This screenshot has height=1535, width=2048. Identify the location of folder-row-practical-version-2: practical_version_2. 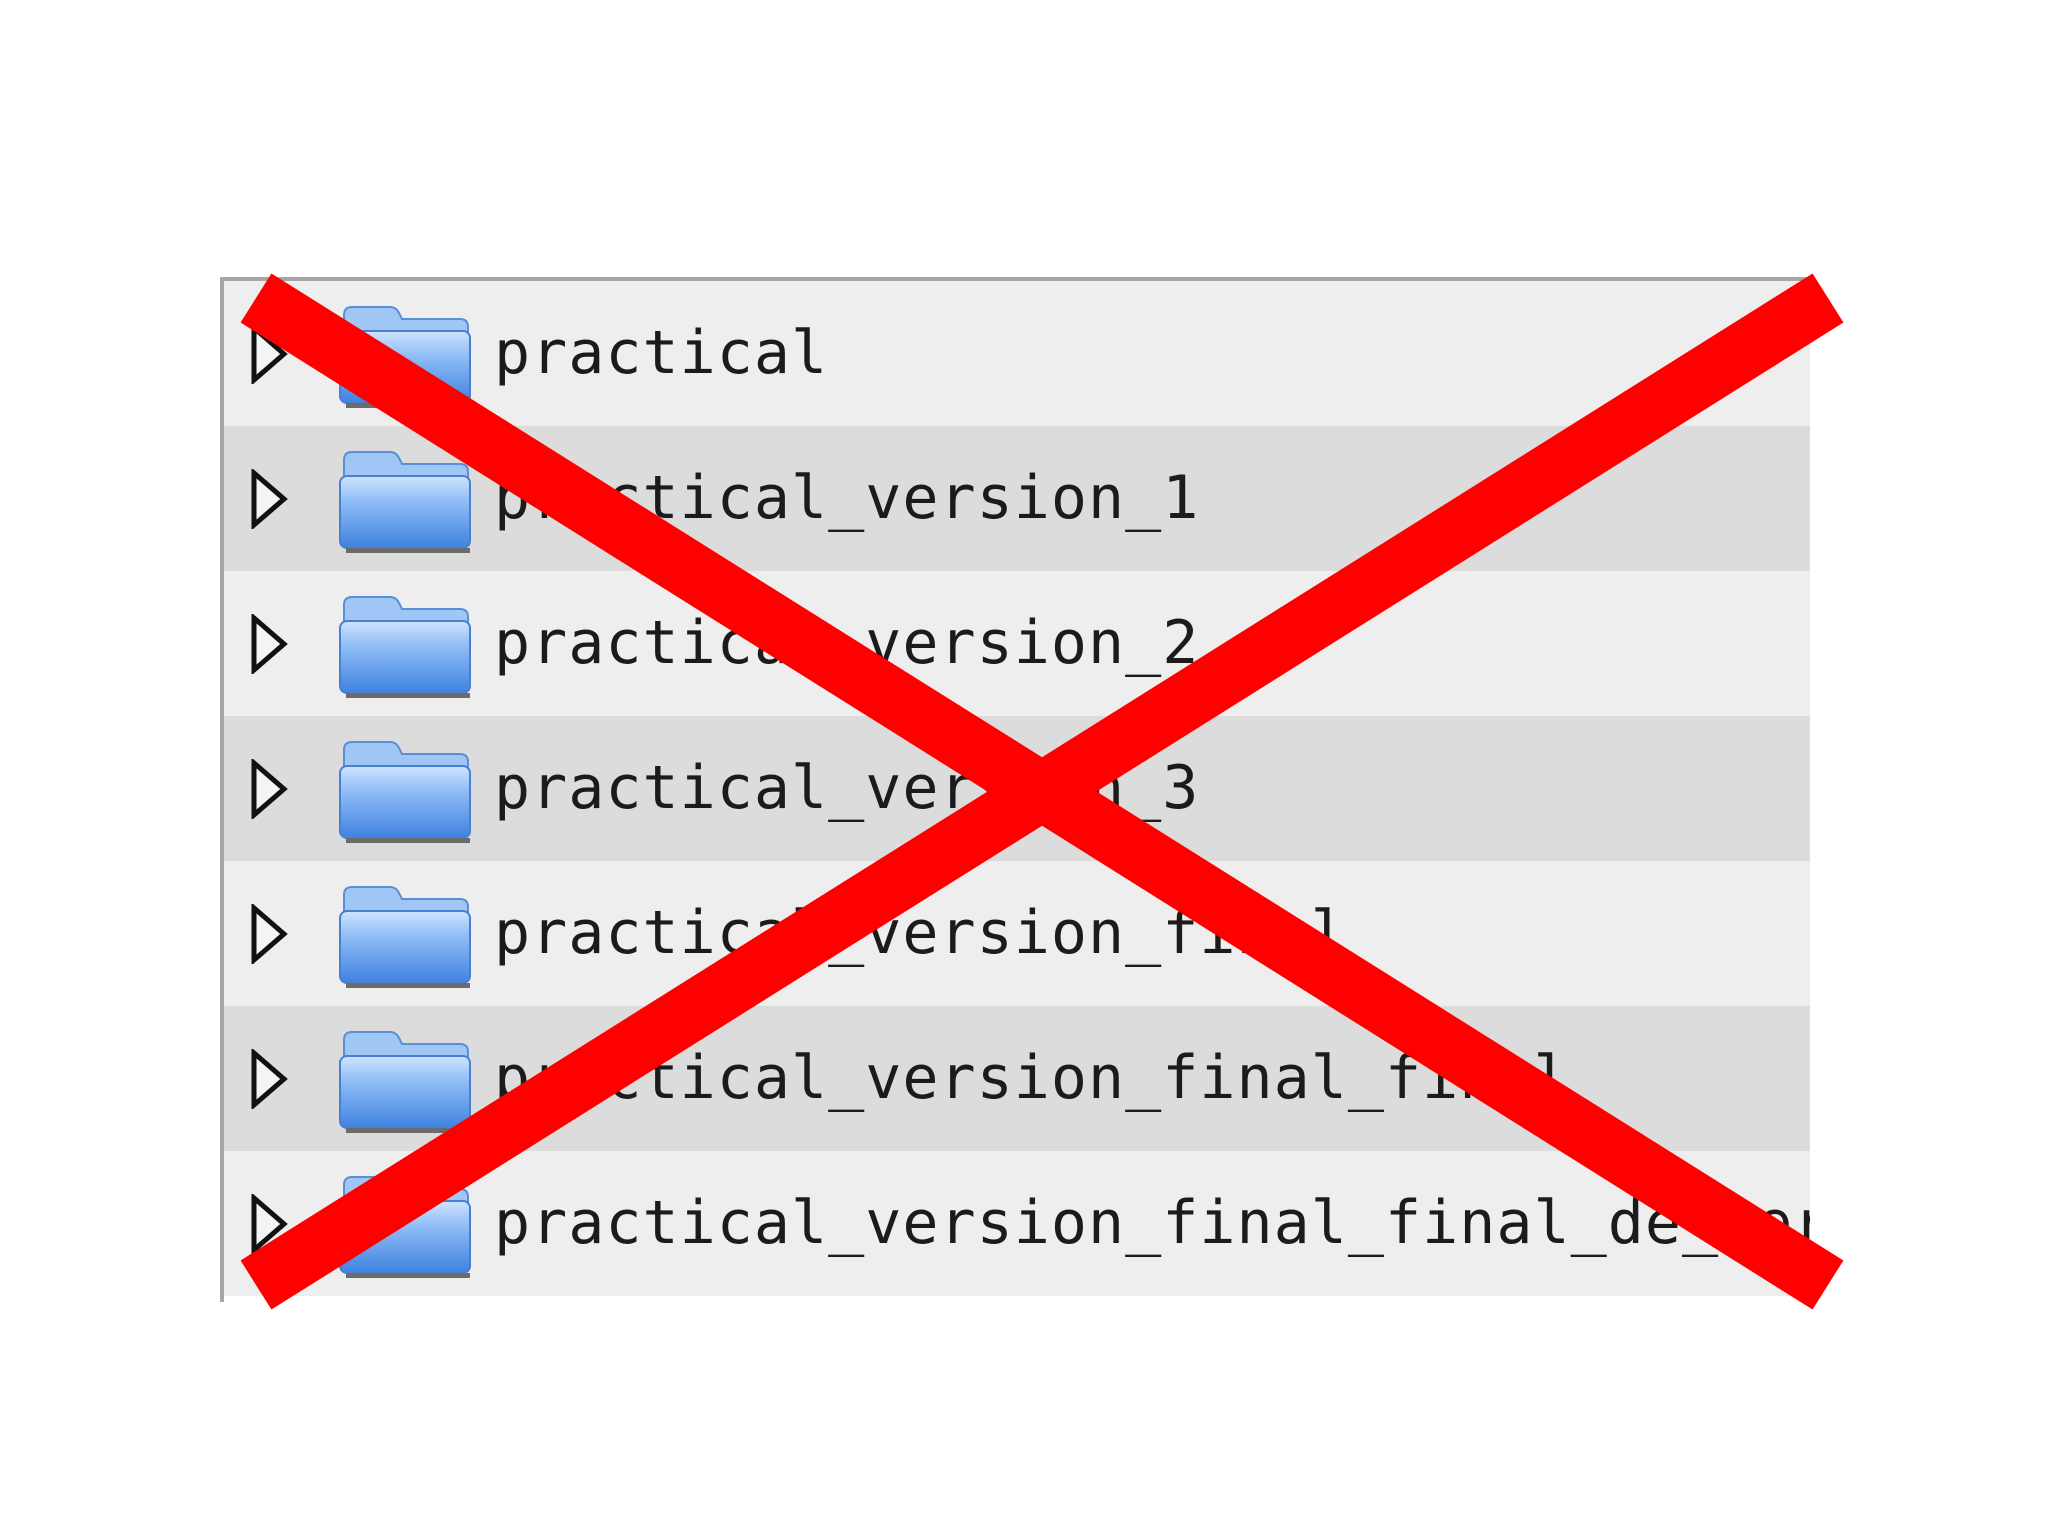
(1017, 643).